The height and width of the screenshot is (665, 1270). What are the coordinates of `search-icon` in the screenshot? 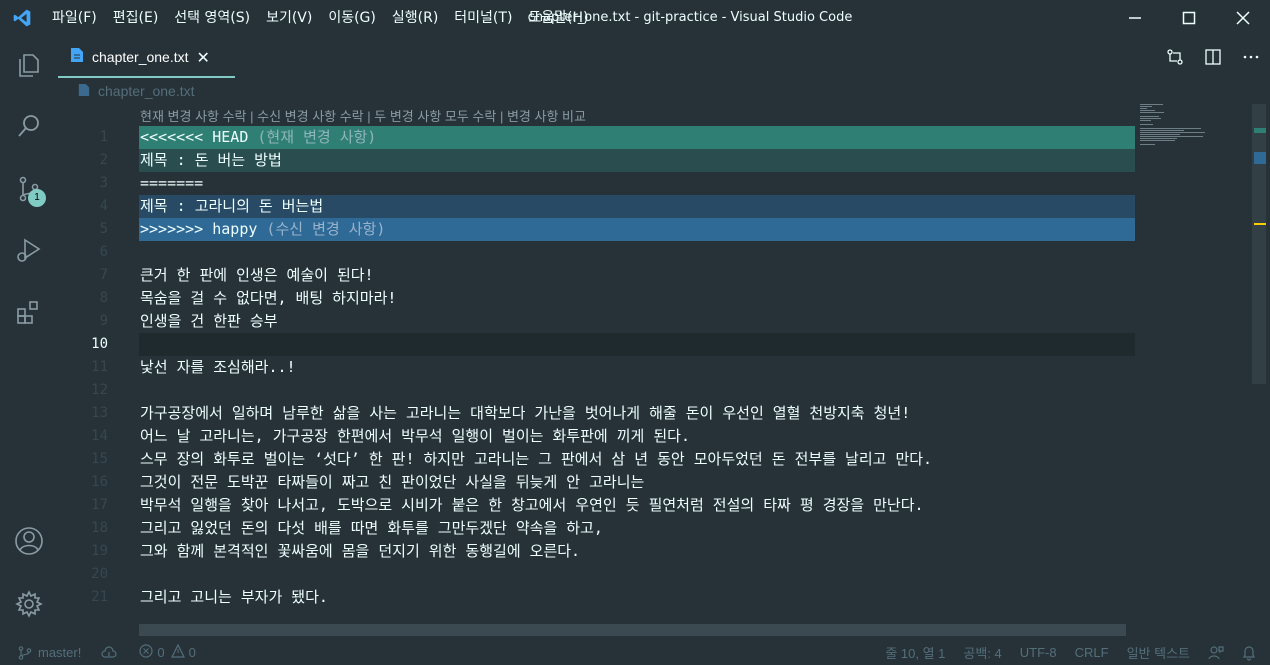 It's located at (29, 126).